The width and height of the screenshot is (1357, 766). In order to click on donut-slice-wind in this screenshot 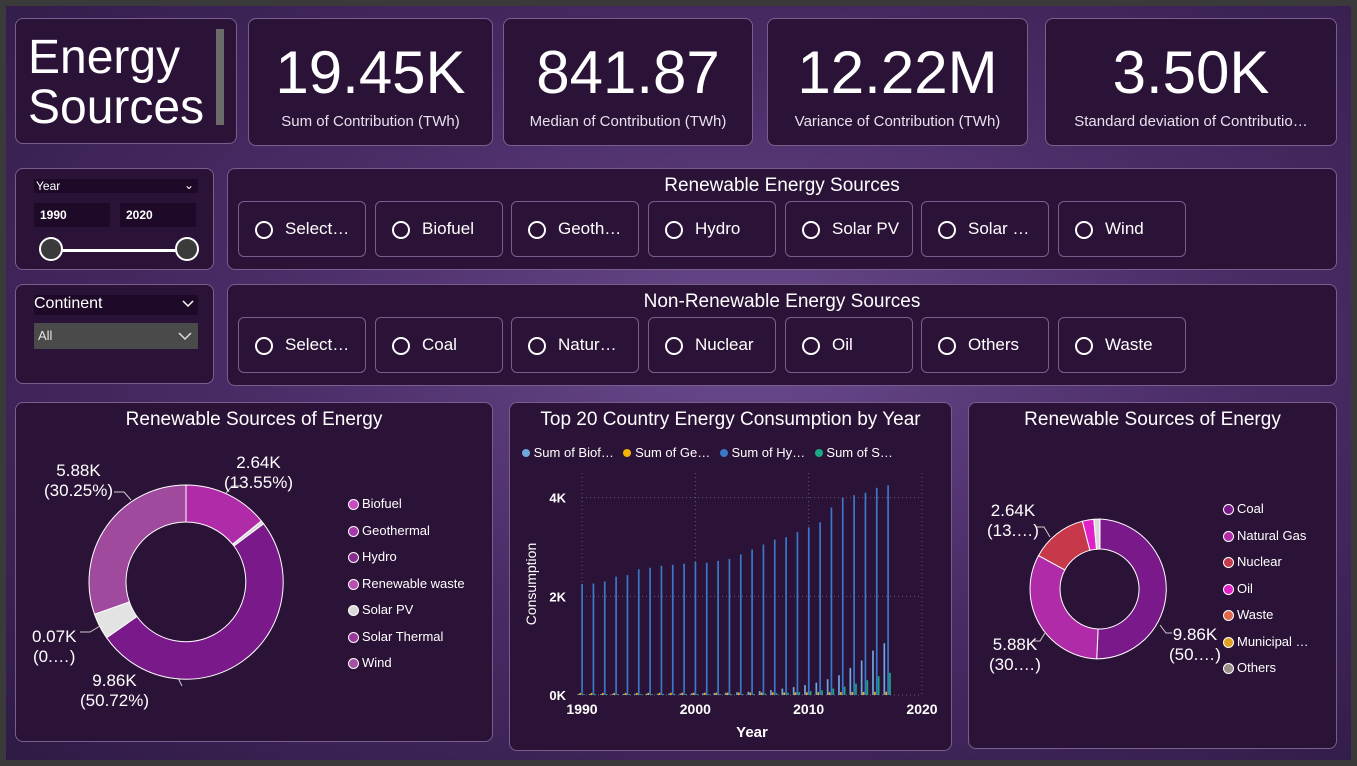, I will do `click(137, 549)`.